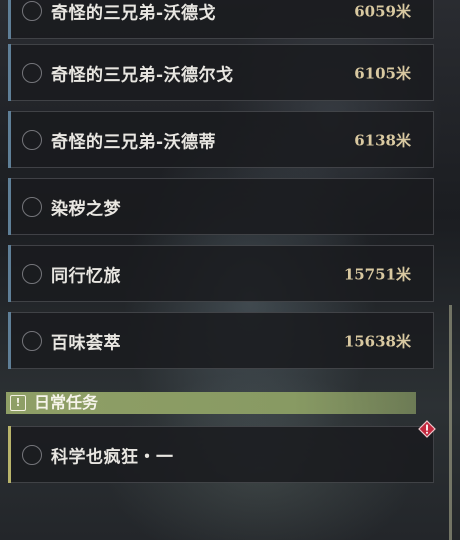 The height and width of the screenshot is (540, 460). I want to click on quest-item: 染秽之梦, so click(221, 206).